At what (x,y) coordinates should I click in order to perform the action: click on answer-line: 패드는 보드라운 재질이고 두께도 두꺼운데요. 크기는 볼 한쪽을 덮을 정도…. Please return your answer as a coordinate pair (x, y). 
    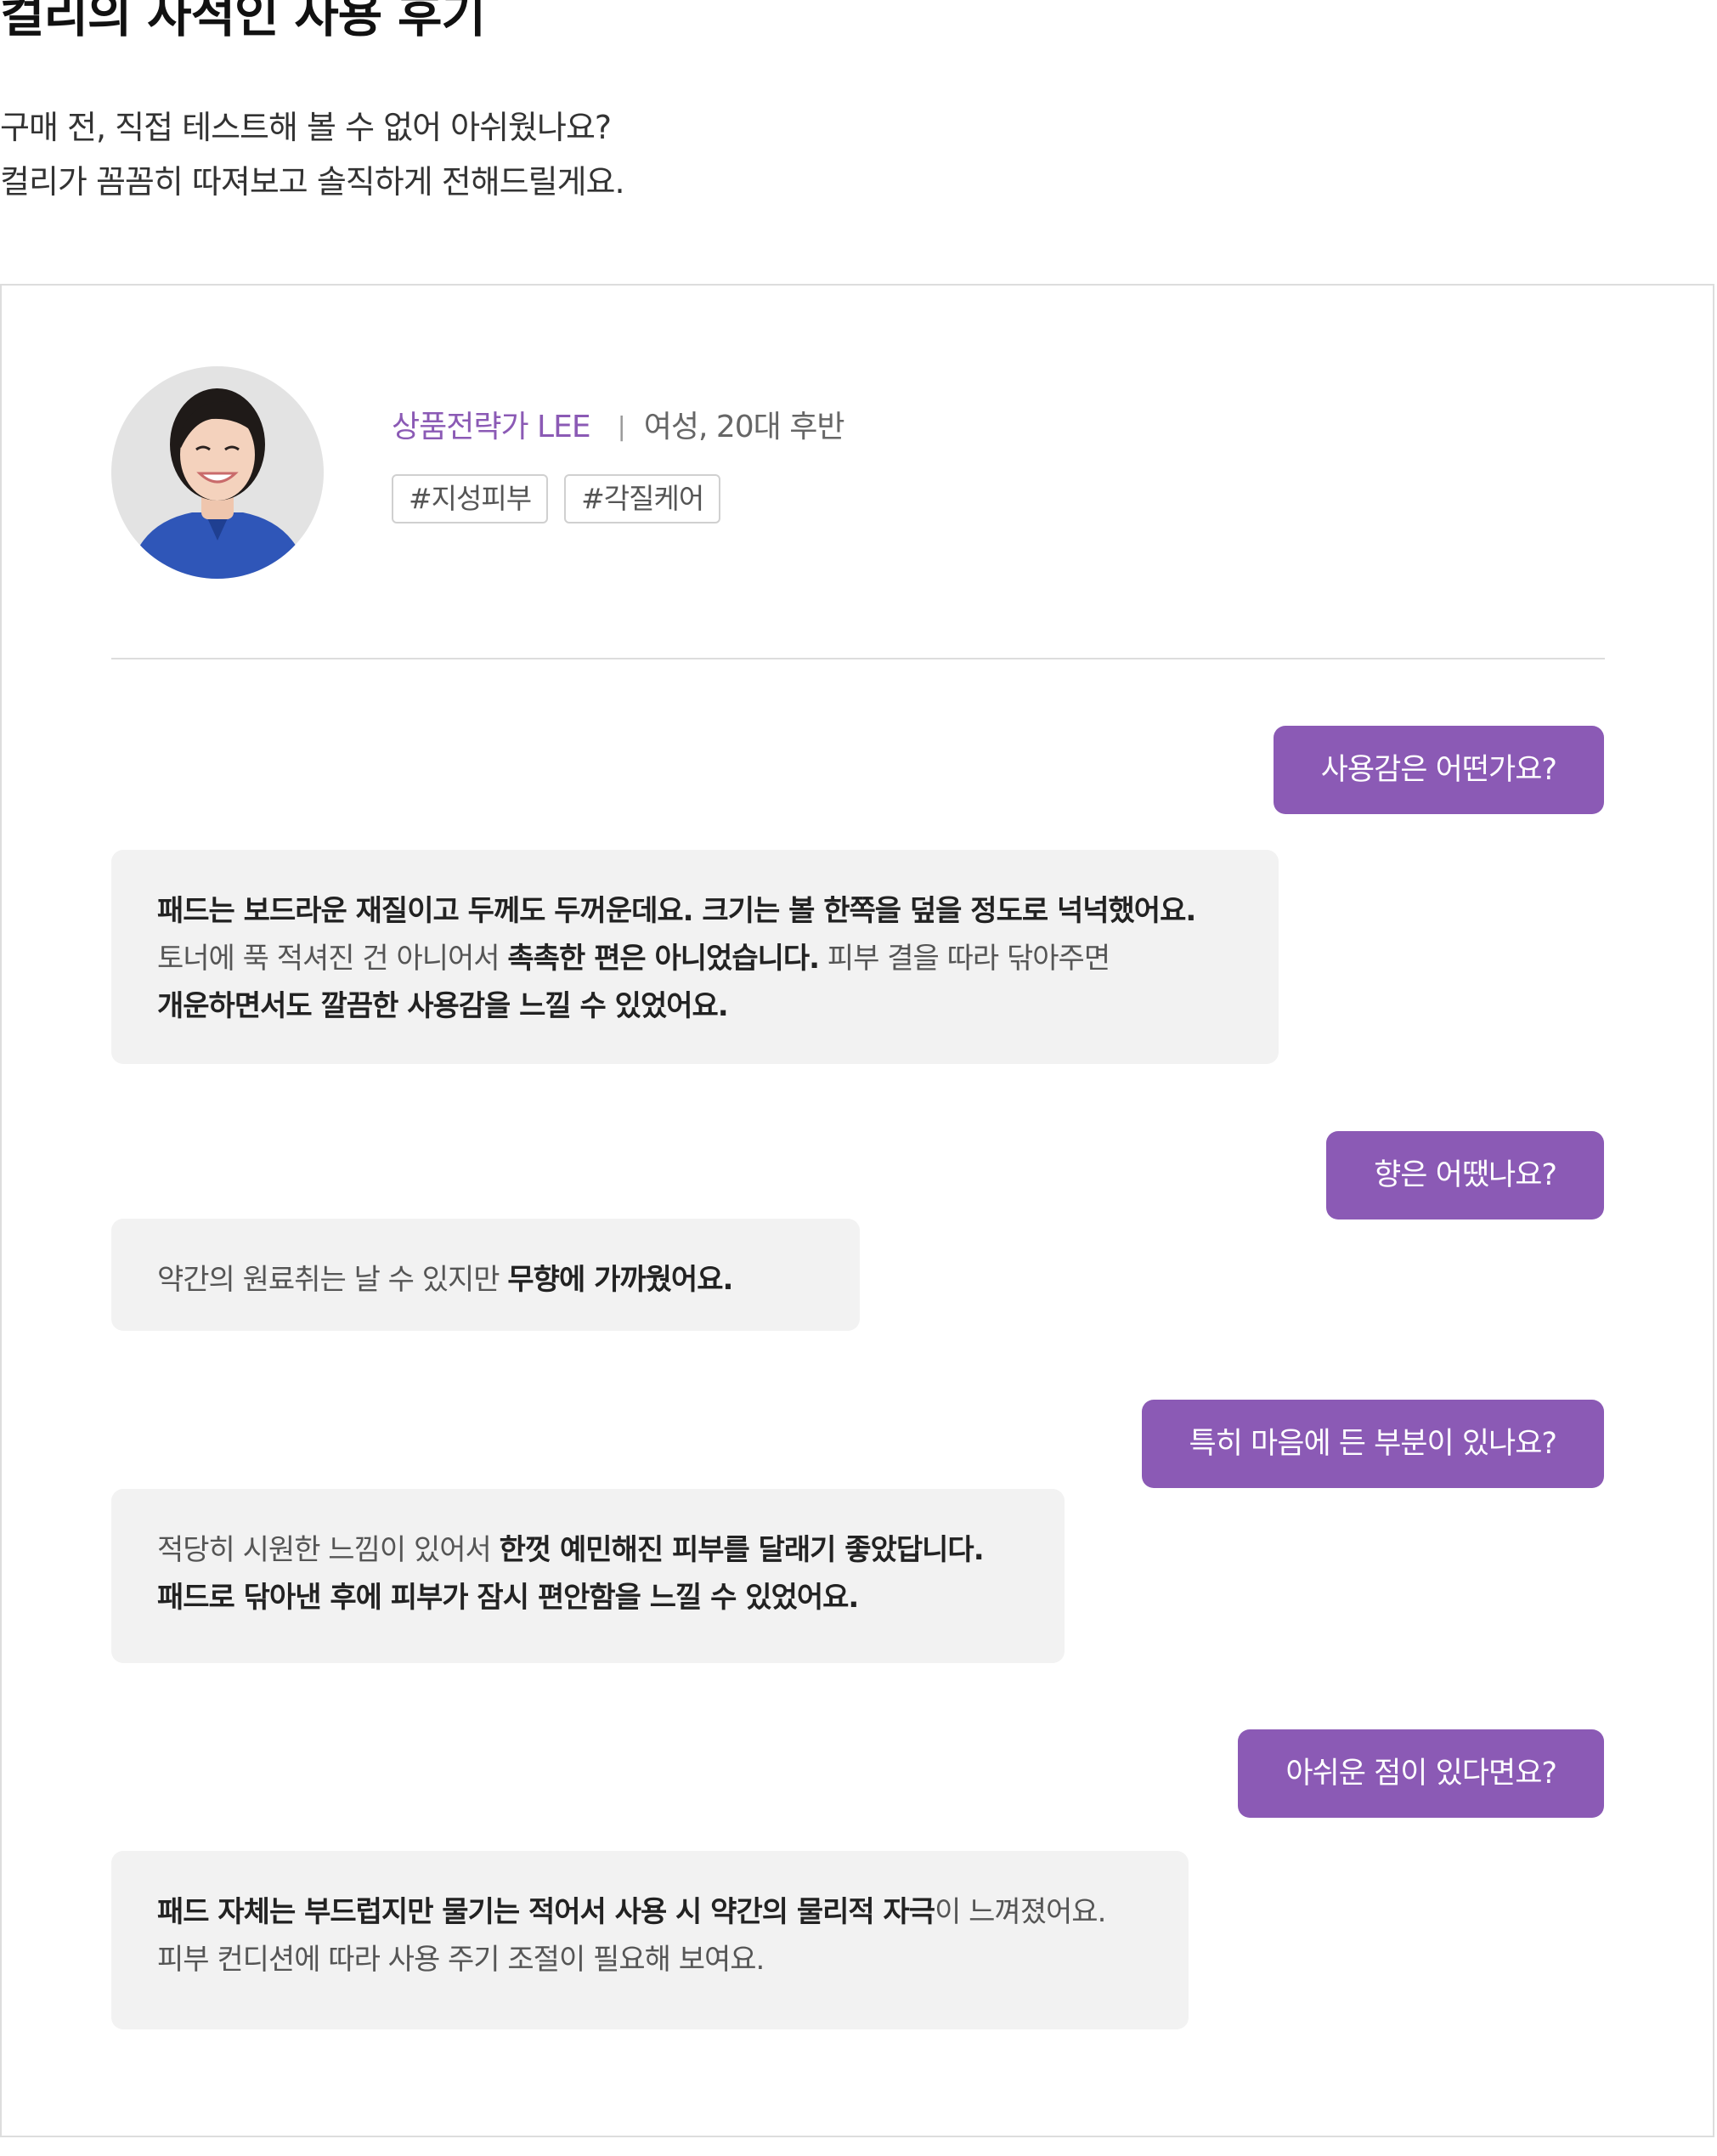
    Looking at the image, I should click on (695, 911).